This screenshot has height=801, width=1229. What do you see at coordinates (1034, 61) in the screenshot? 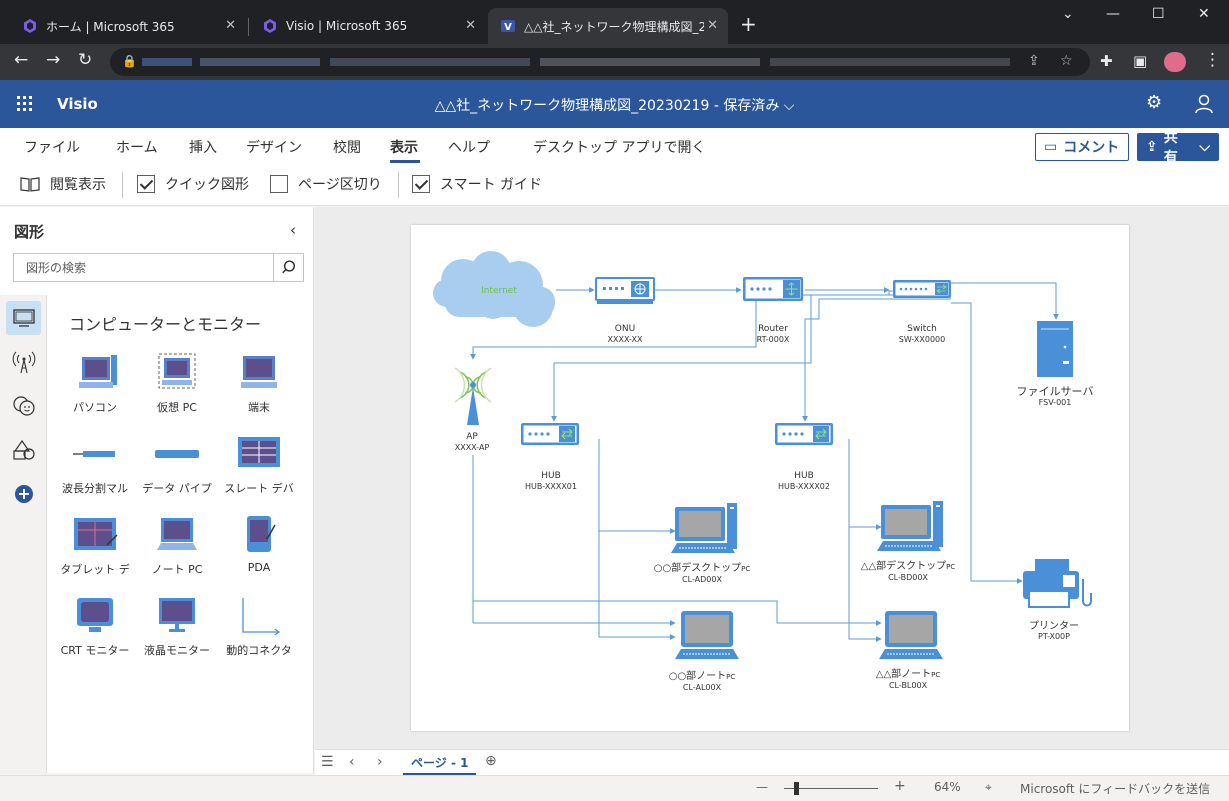
I see `share-page-icon: ⇪` at bounding box center [1034, 61].